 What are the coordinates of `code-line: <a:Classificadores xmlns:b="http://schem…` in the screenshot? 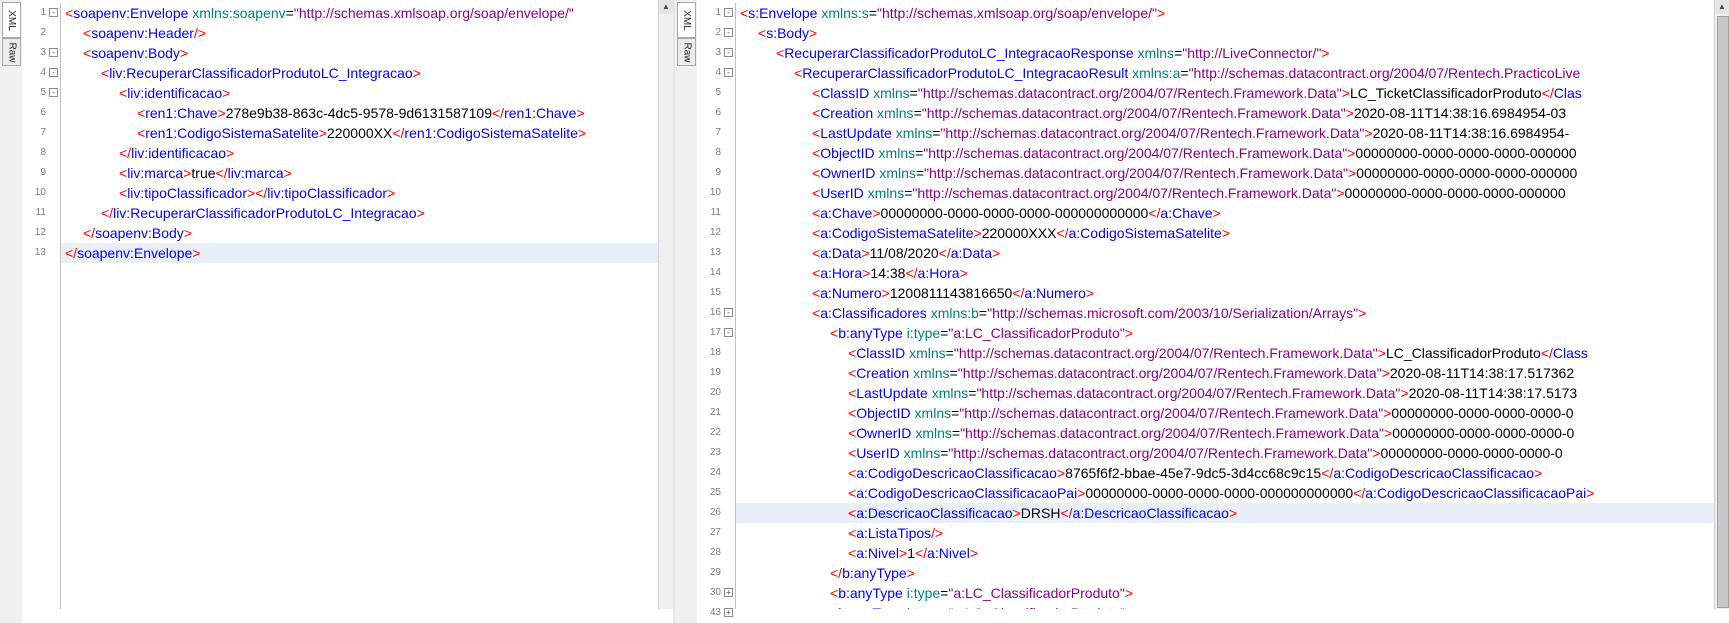 It's located at (1225, 313).